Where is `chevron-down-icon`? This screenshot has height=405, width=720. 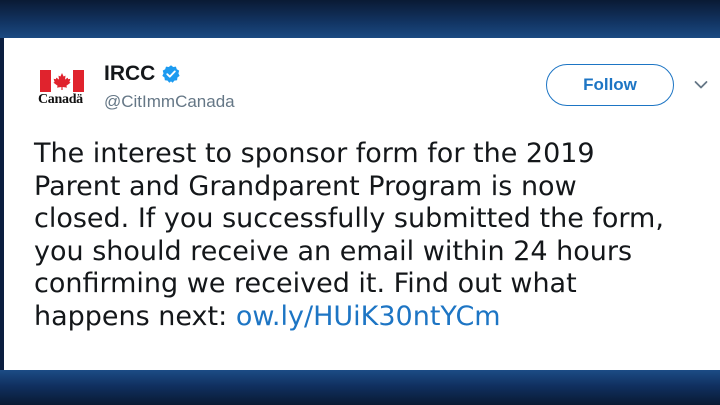
chevron-down-icon is located at coordinates (701, 85).